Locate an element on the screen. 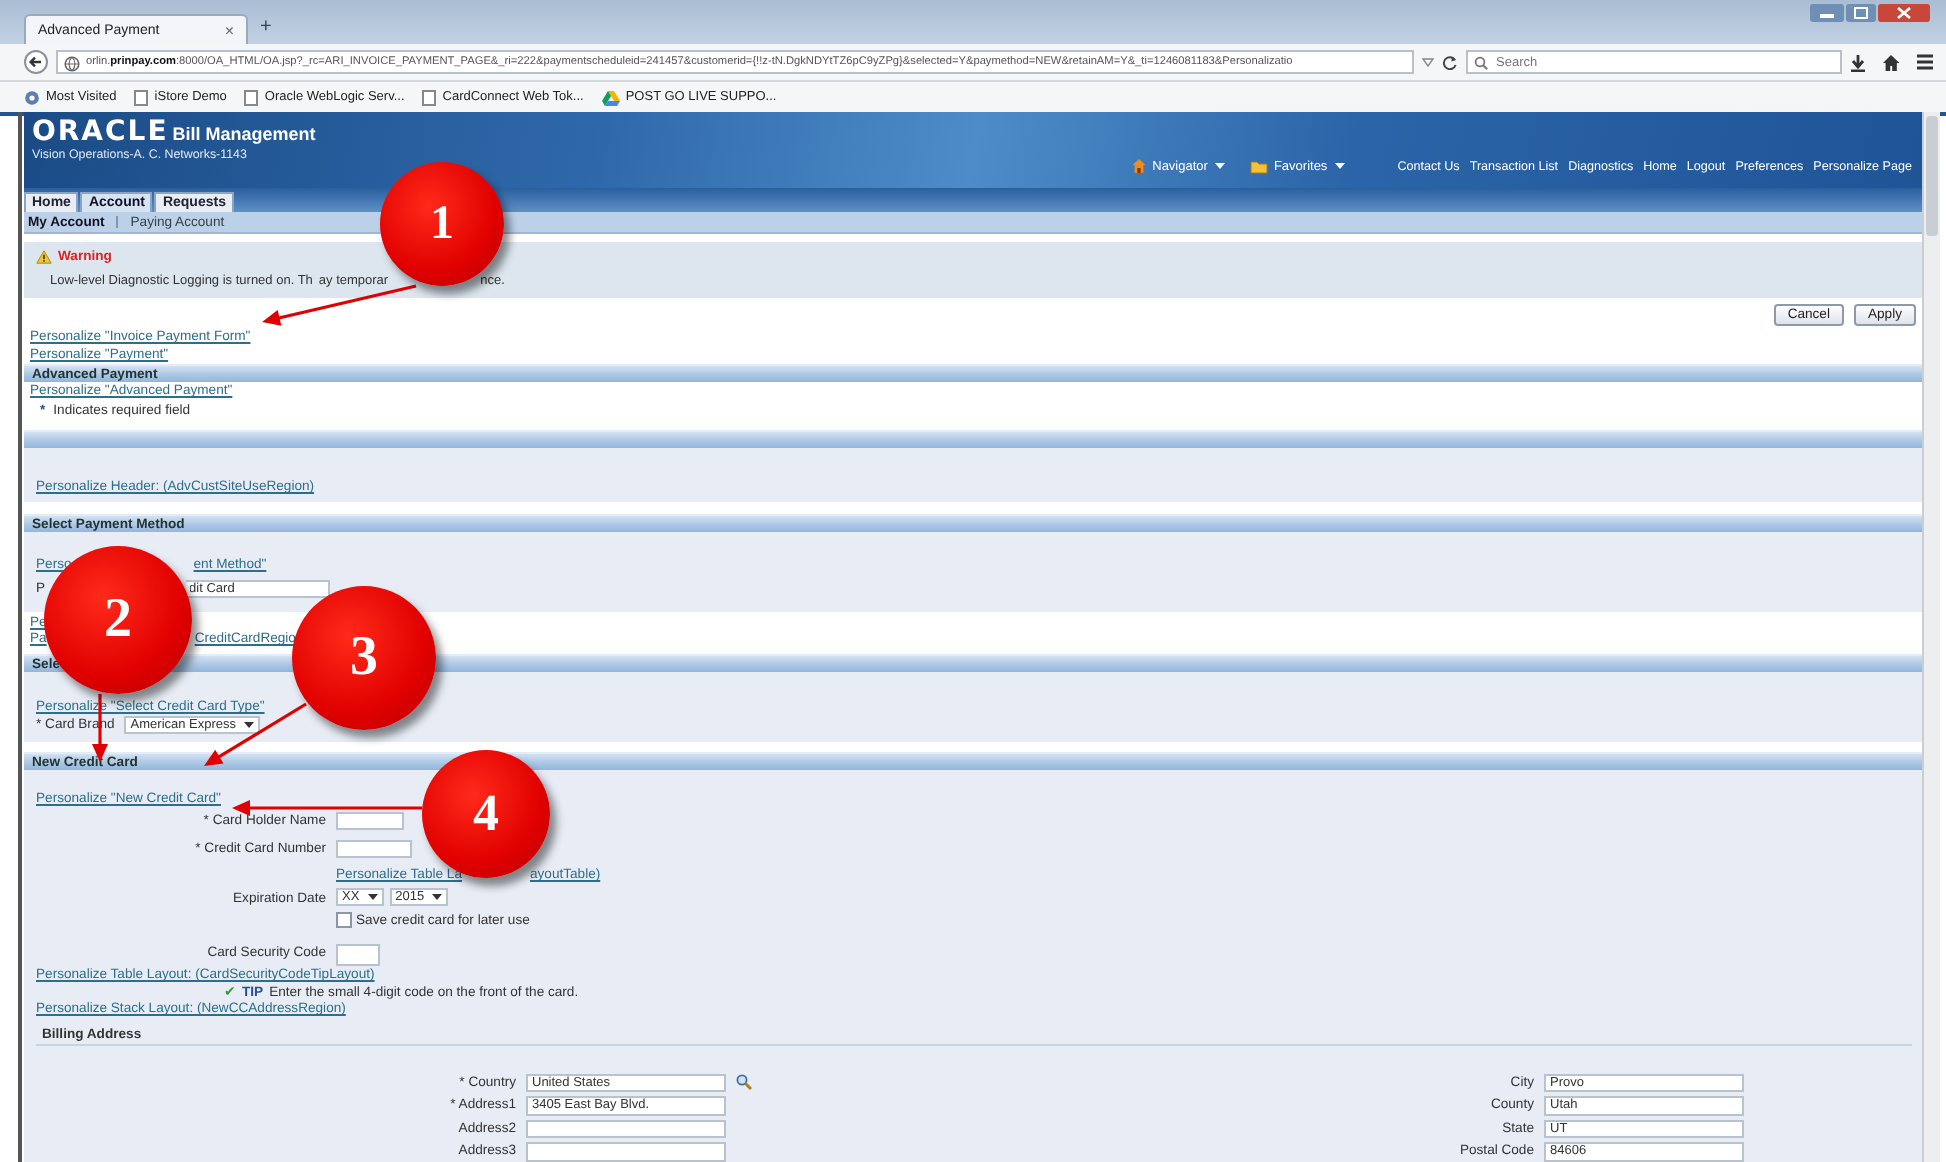  card-number-field is located at coordinates (374, 849).